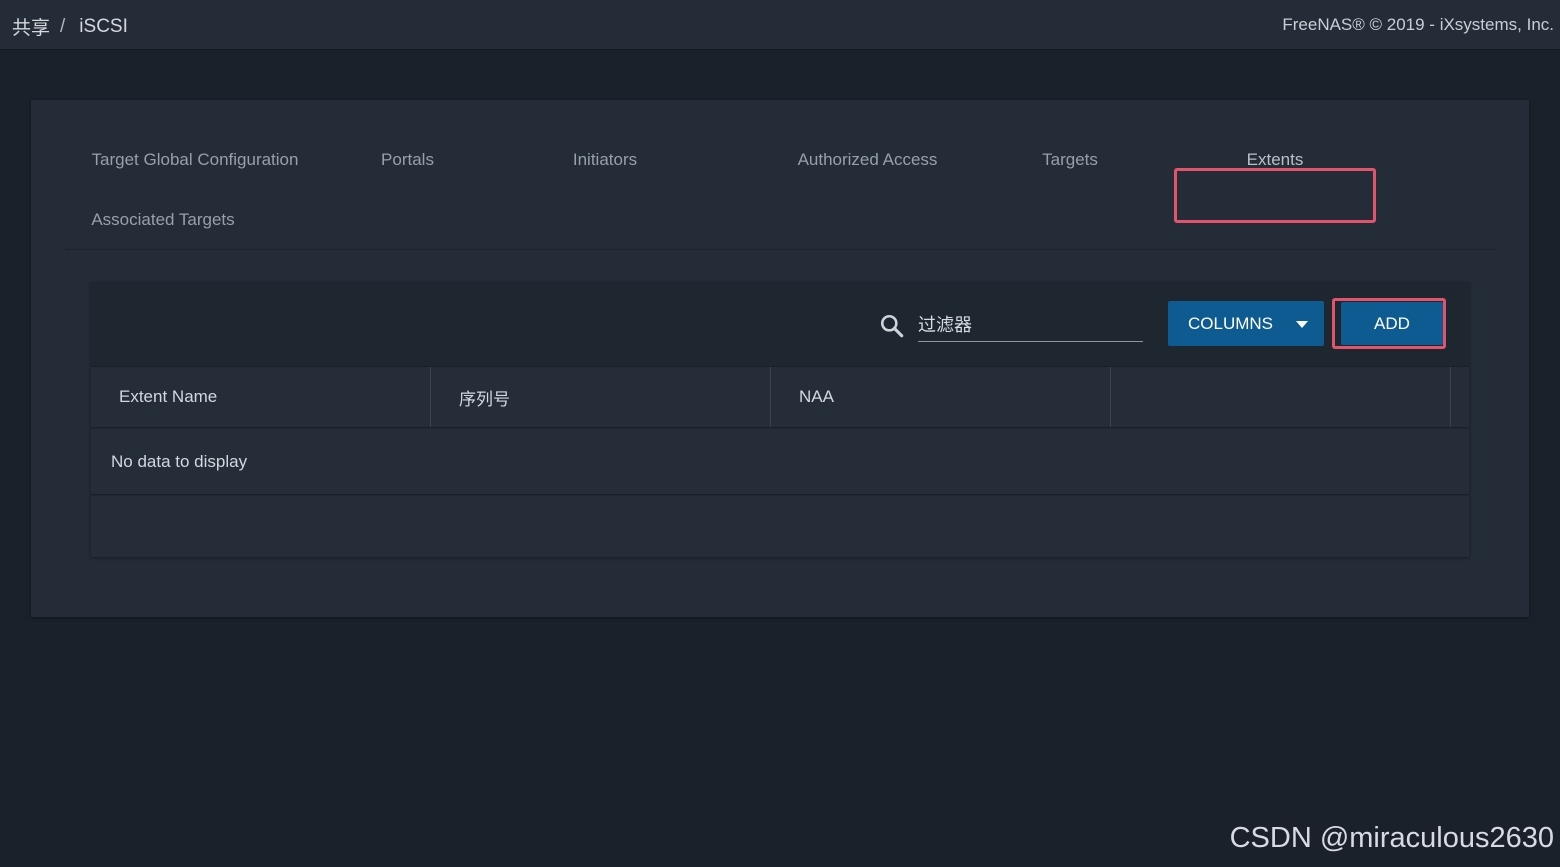 This screenshot has height=867, width=1560. What do you see at coordinates (941, 397) in the screenshot?
I see `column-header-naa: NAA` at bounding box center [941, 397].